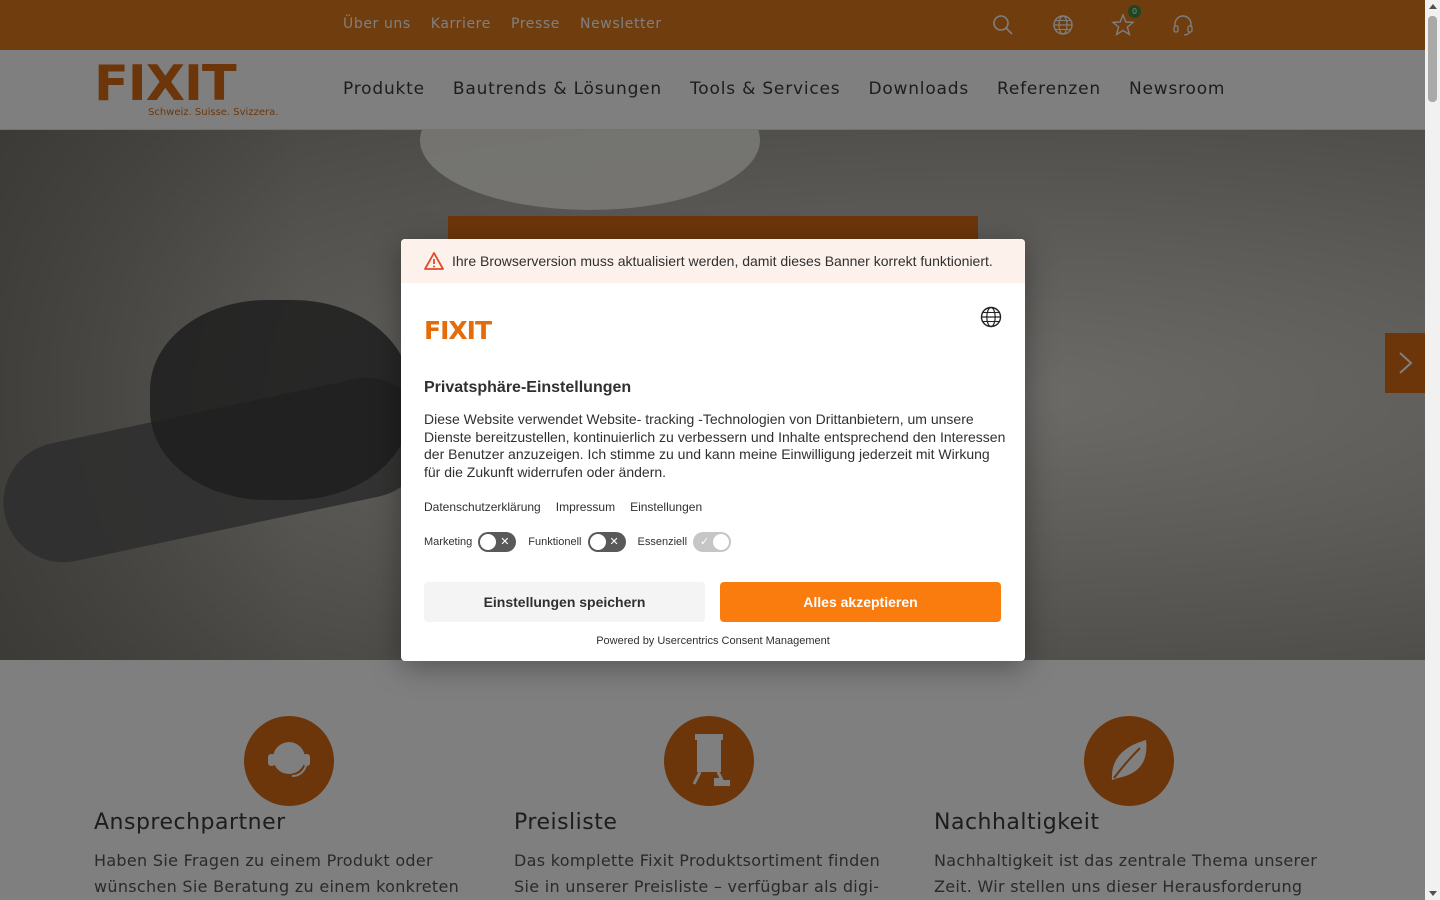 This screenshot has height=900, width=1440. What do you see at coordinates (458, 330) in the screenshot?
I see `consent-logo: FIXIT` at bounding box center [458, 330].